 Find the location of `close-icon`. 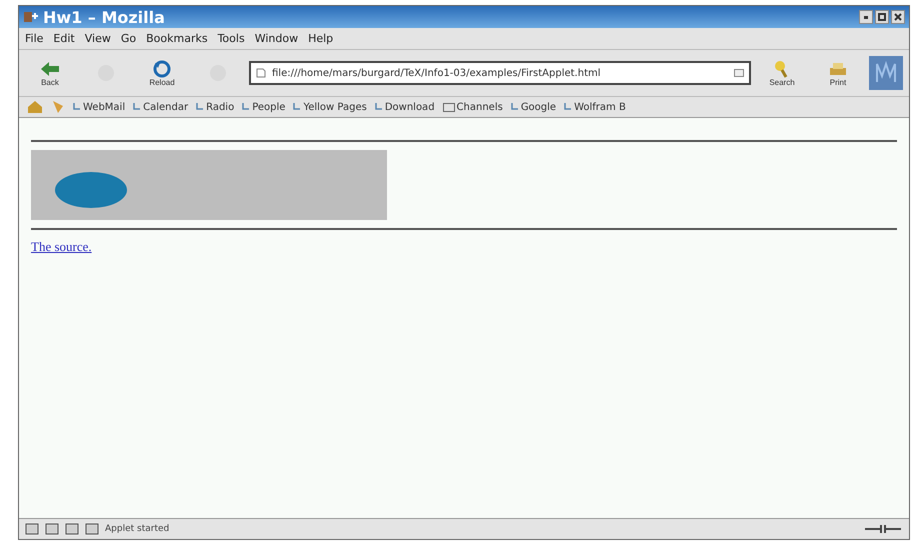

close-icon is located at coordinates (898, 17).